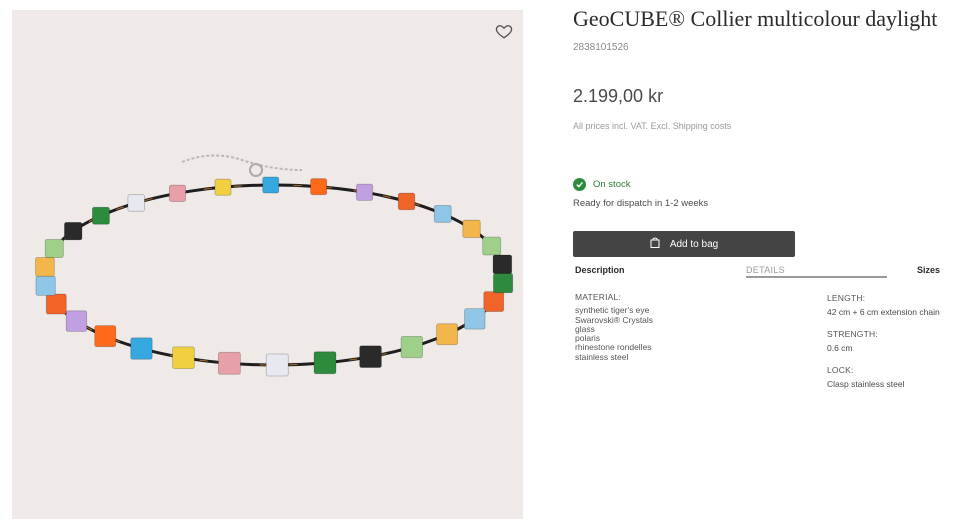 The height and width of the screenshot is (525, 960). I want to click on product-title: GeoCUBE® Collier multicolour daylight, so click(755, 18).